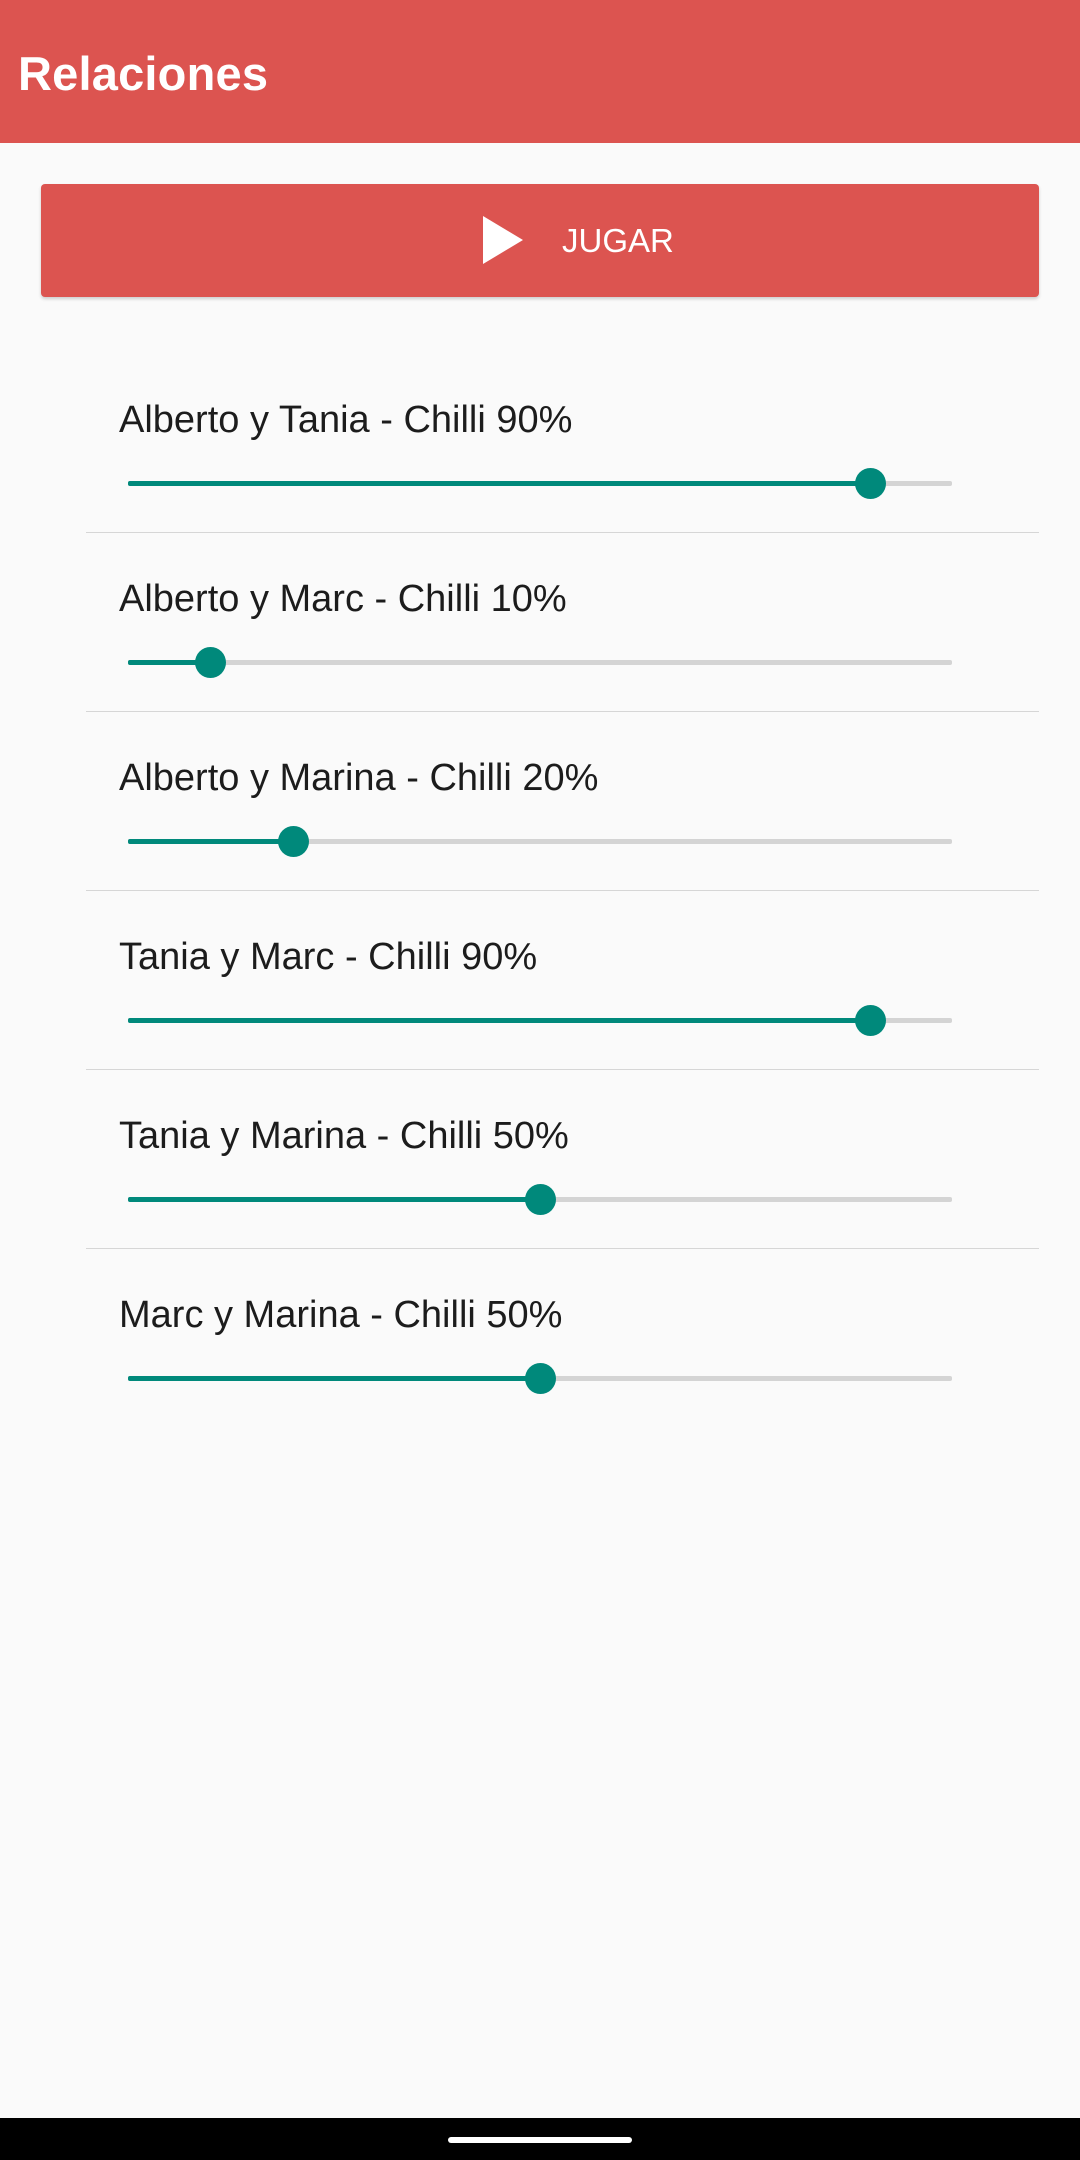 The image size is (1080, 2160). Describe the element at coordinates (562, 801) in the screenshot. I see `relation-item: Alberto y Marina - Chilli 20%` at that location.